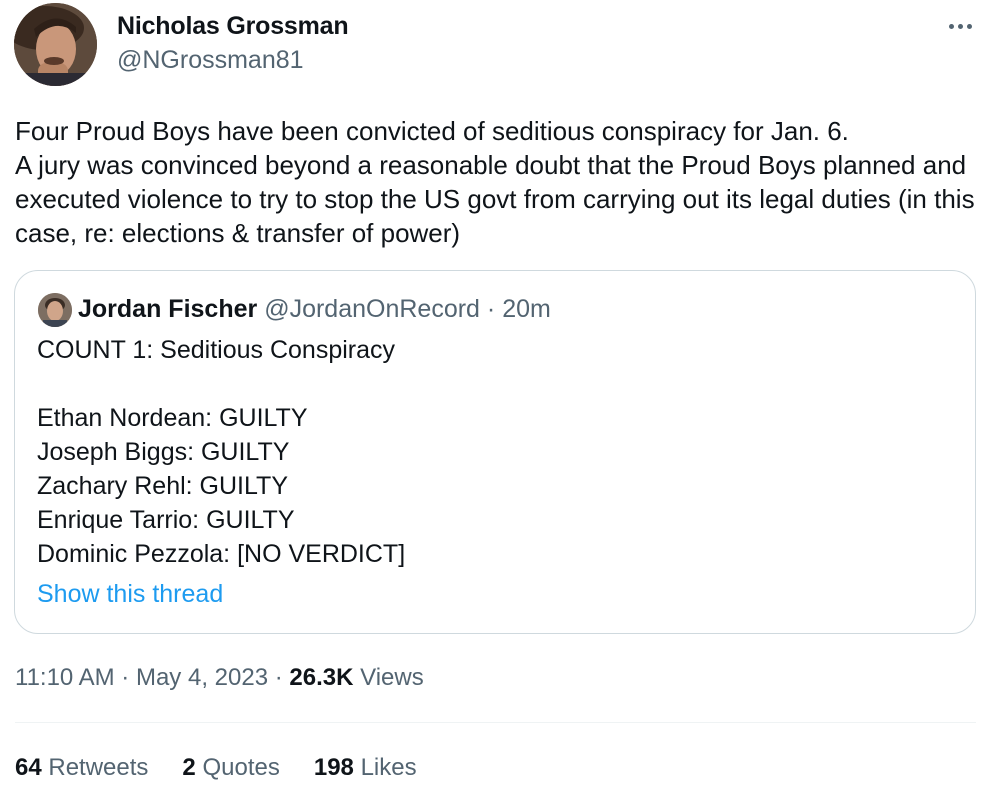  Describe the element at coordinates (166, 520) in the screenshot. I see `quoted-line: Enrique Tarrio: GUILTY` at that location.